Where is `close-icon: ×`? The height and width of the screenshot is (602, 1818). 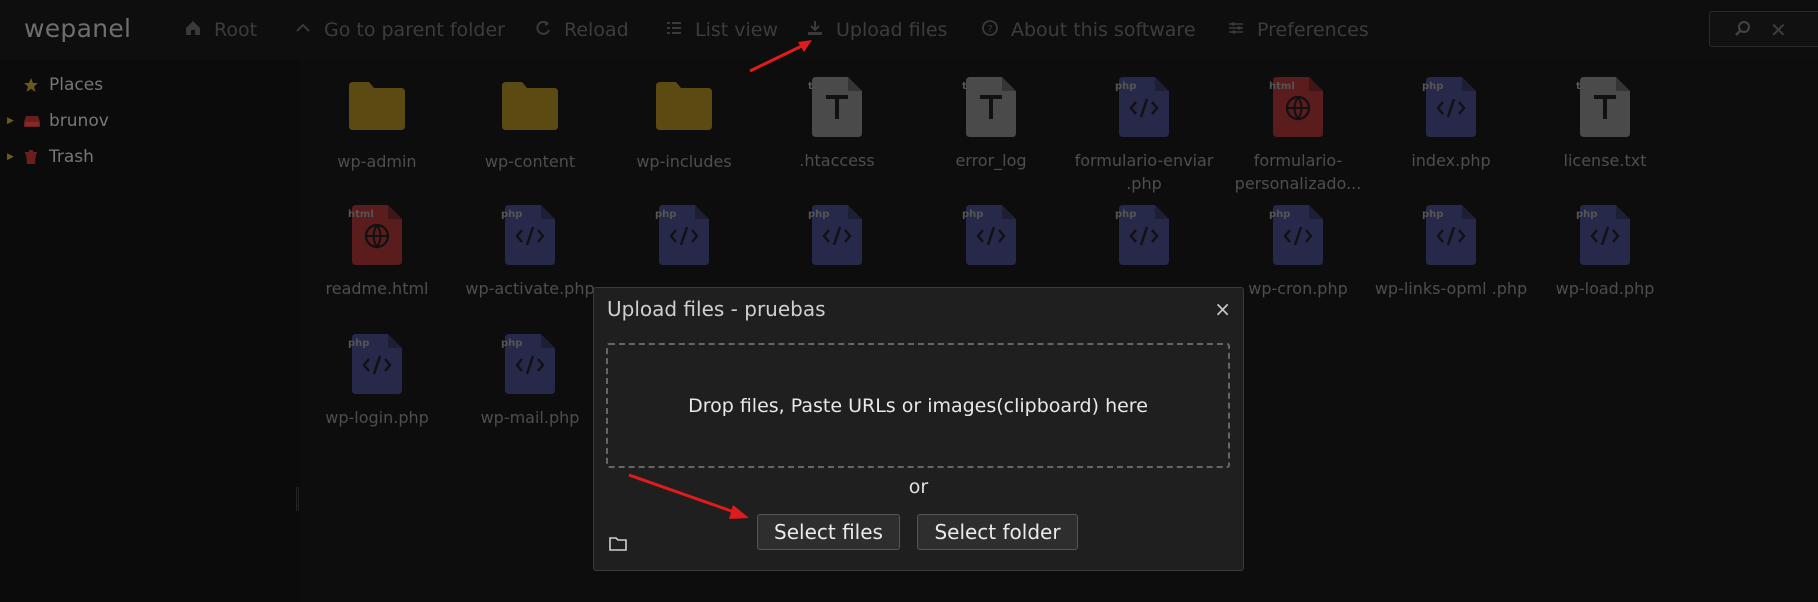
close-icon: × is located at coordinates (1222, 309).